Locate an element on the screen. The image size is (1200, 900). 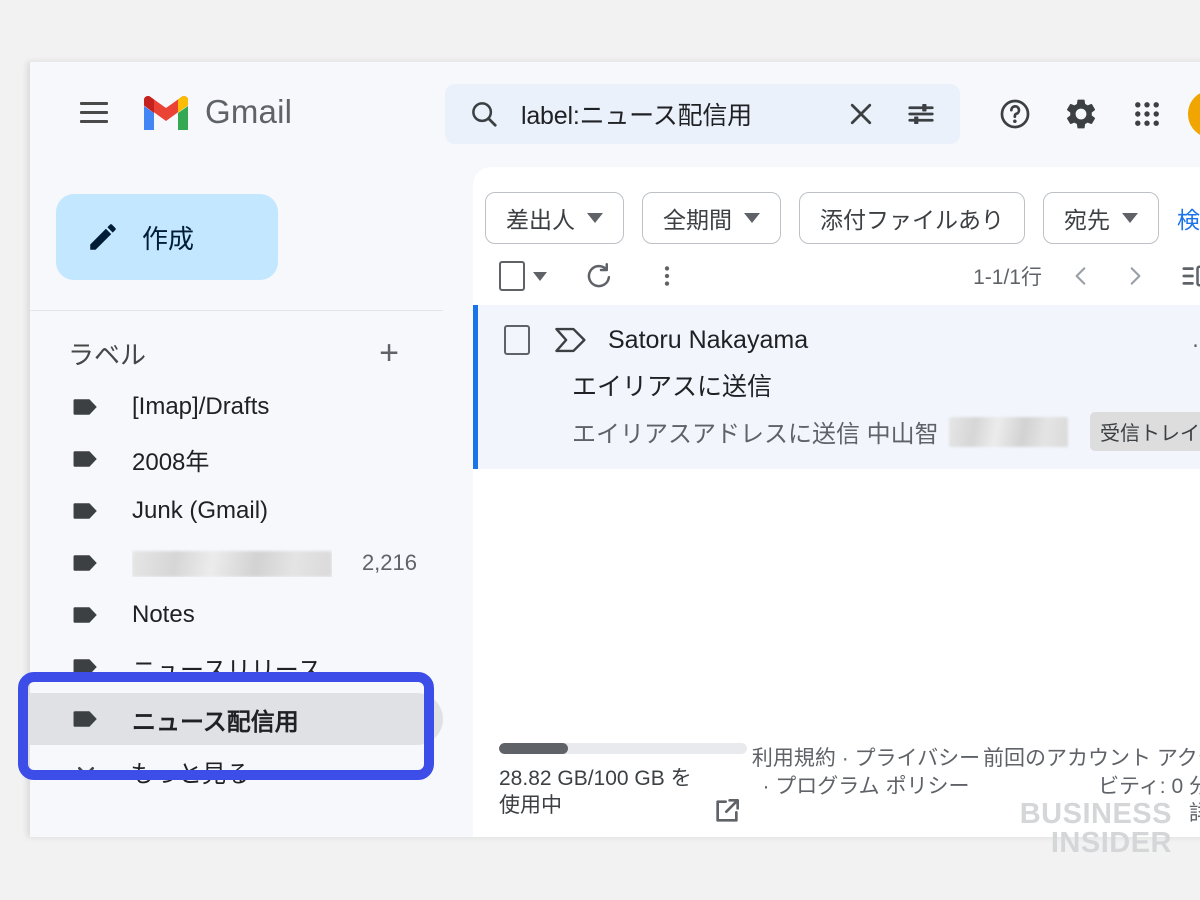
activity-line-3: 詳 is located at coordinates (1091, 814).